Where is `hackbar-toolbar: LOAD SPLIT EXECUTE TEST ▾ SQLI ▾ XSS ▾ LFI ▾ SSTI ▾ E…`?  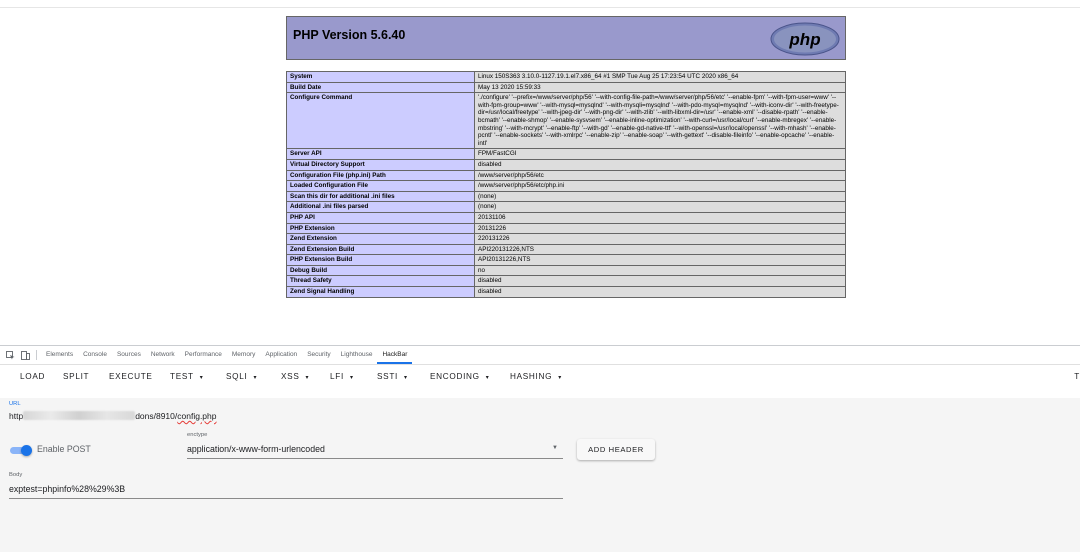 hackbar-toolbar: LOAD SPLIT EXECUTE TEST ▾ SQLI ▾ XSS ▾ LFI ▾ SSTI ▾ E… is located at coordinates (540, 377).